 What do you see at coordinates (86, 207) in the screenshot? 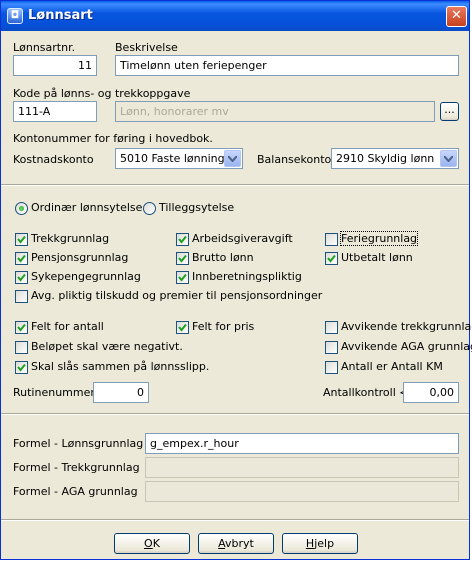
I see `ordinaer-label: Ordinær lønnsytelse` at bounding box center [86, 207].